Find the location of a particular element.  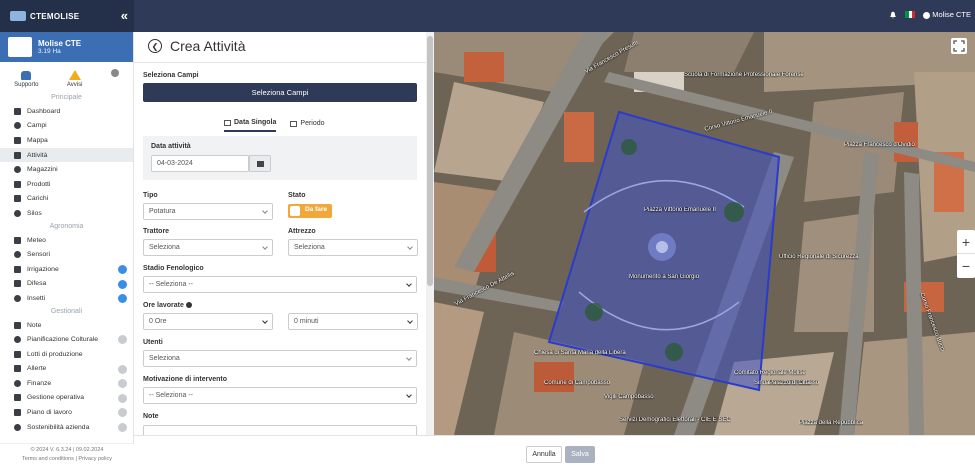

date-mode-tabs: Data Singola Periodo is located at coordinates (274, 125).